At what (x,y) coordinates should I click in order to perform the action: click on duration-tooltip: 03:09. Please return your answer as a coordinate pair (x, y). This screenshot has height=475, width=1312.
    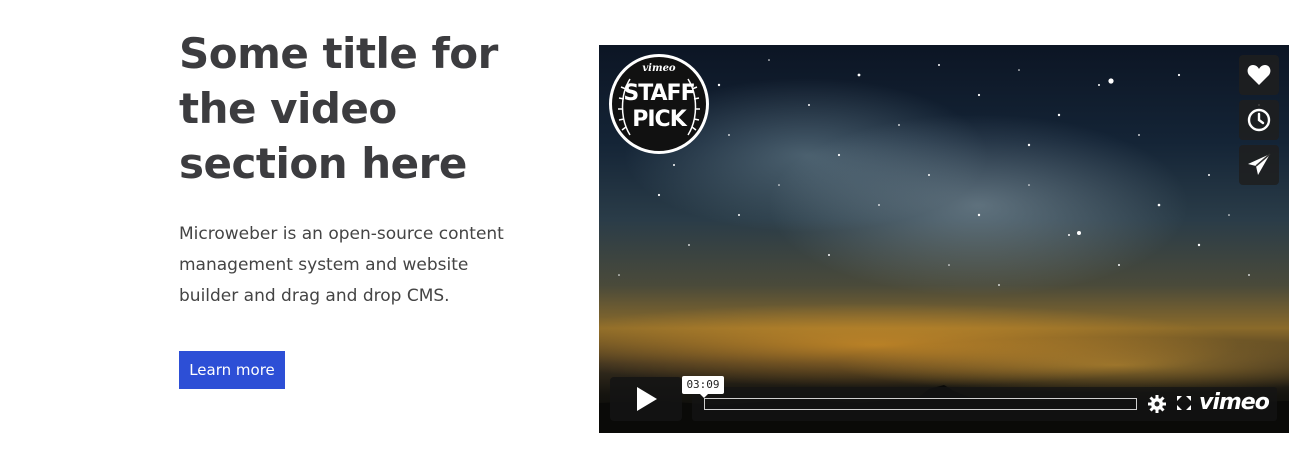
    Looking at the image, I should click on (703, 387).